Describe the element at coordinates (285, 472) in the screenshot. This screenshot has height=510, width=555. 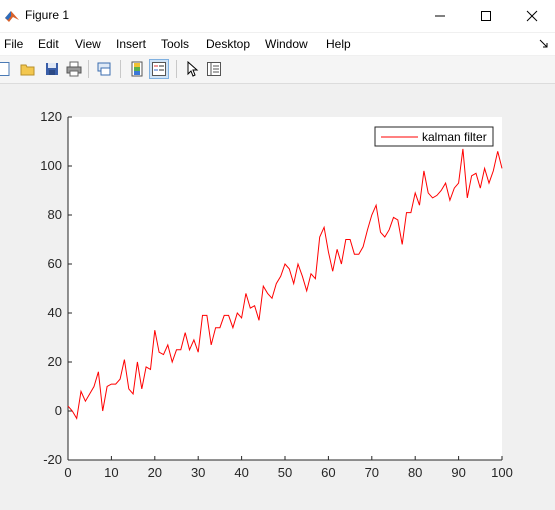
I see `x-tick-label: 50` at that location.